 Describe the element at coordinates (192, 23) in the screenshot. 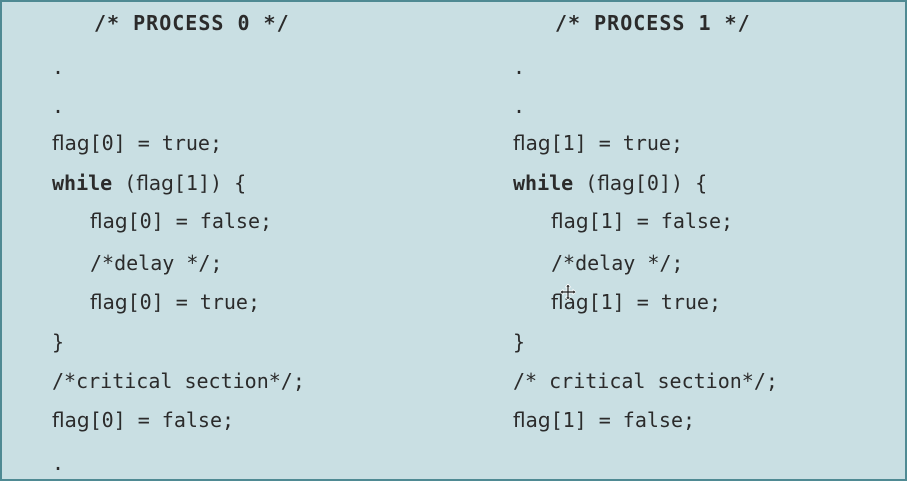

I see `process-0-header: /* PROCESS 0 */` at that location.